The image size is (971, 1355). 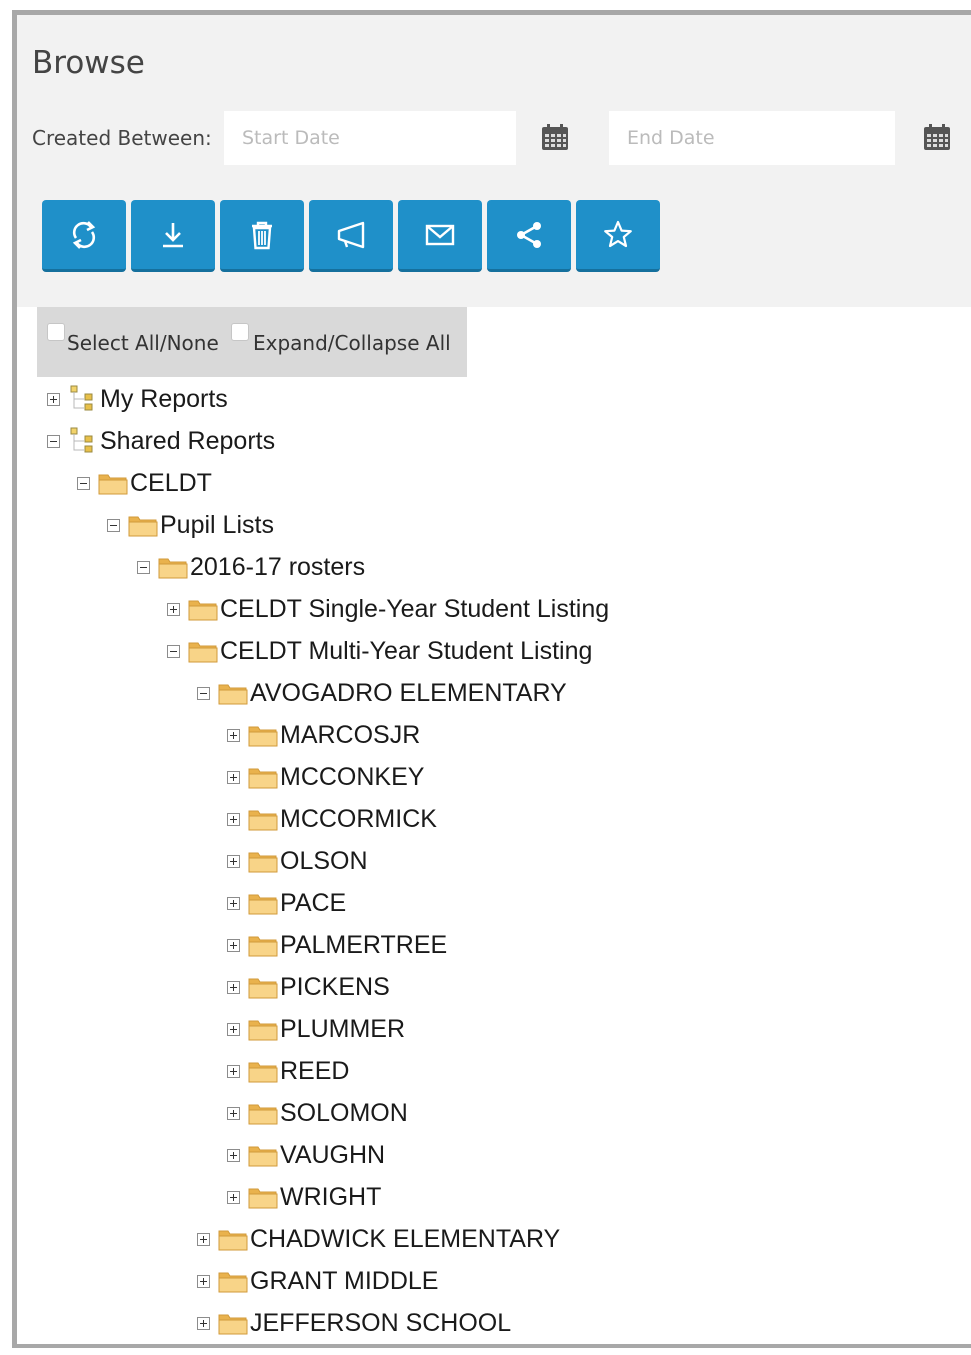 I want to click on email-button, so click(x=440, y=236).